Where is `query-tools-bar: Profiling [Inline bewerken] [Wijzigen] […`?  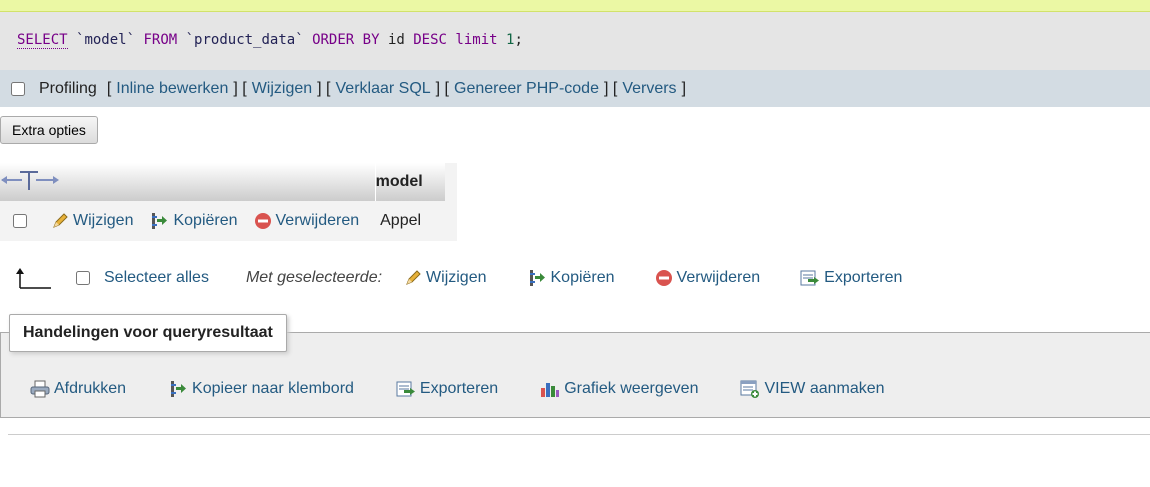
query-tools-bar: Profiling [Inline bewerken] [Wijzigen] [… is located at coordinates (575, 88).